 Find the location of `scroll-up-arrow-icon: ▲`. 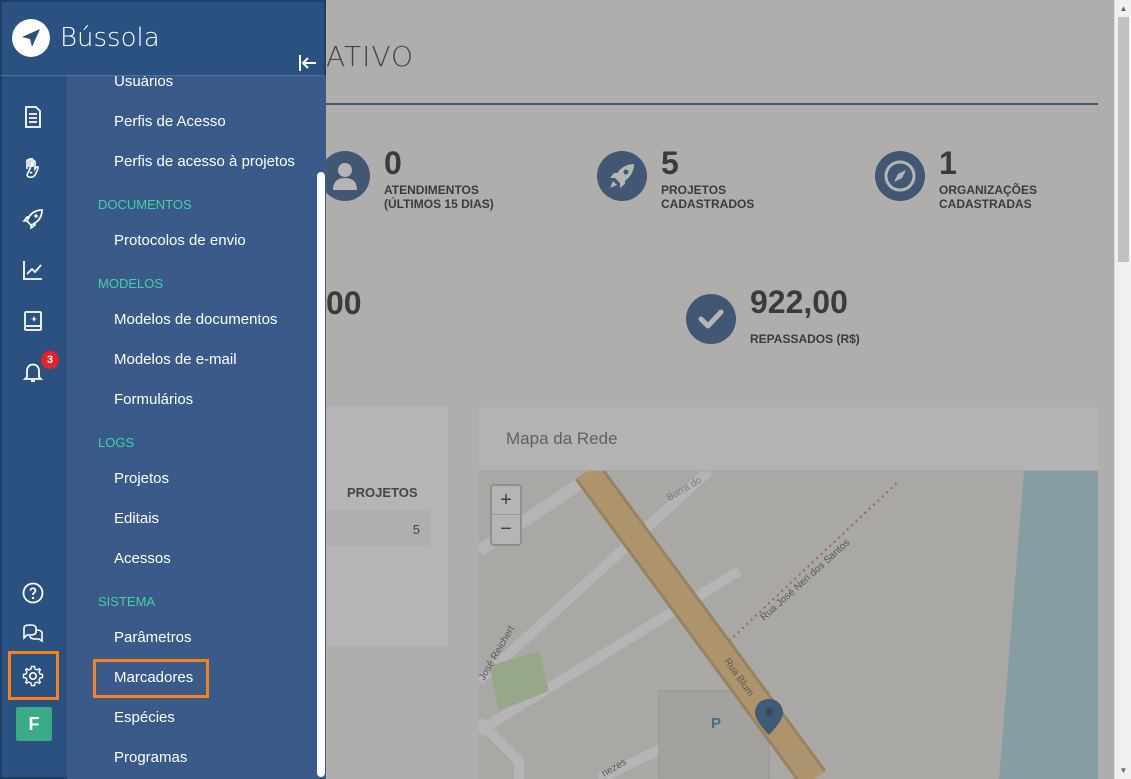

scroll-up-arrow-icon: ▲ is located at coordinates (1123, 8).